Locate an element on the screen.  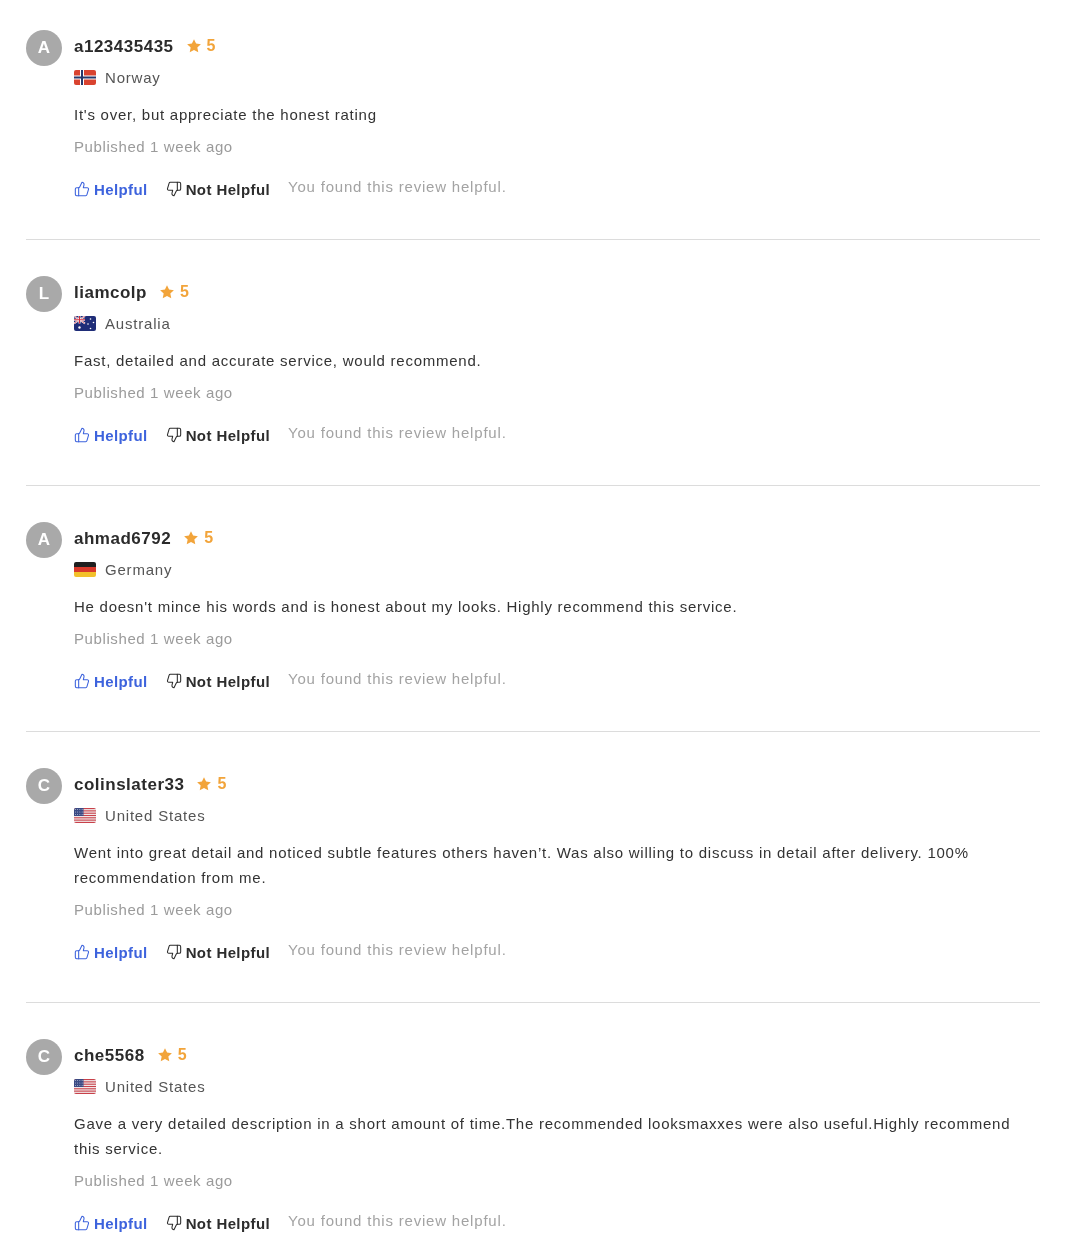
norway-flag-icon is located at coordinates (85, 77).